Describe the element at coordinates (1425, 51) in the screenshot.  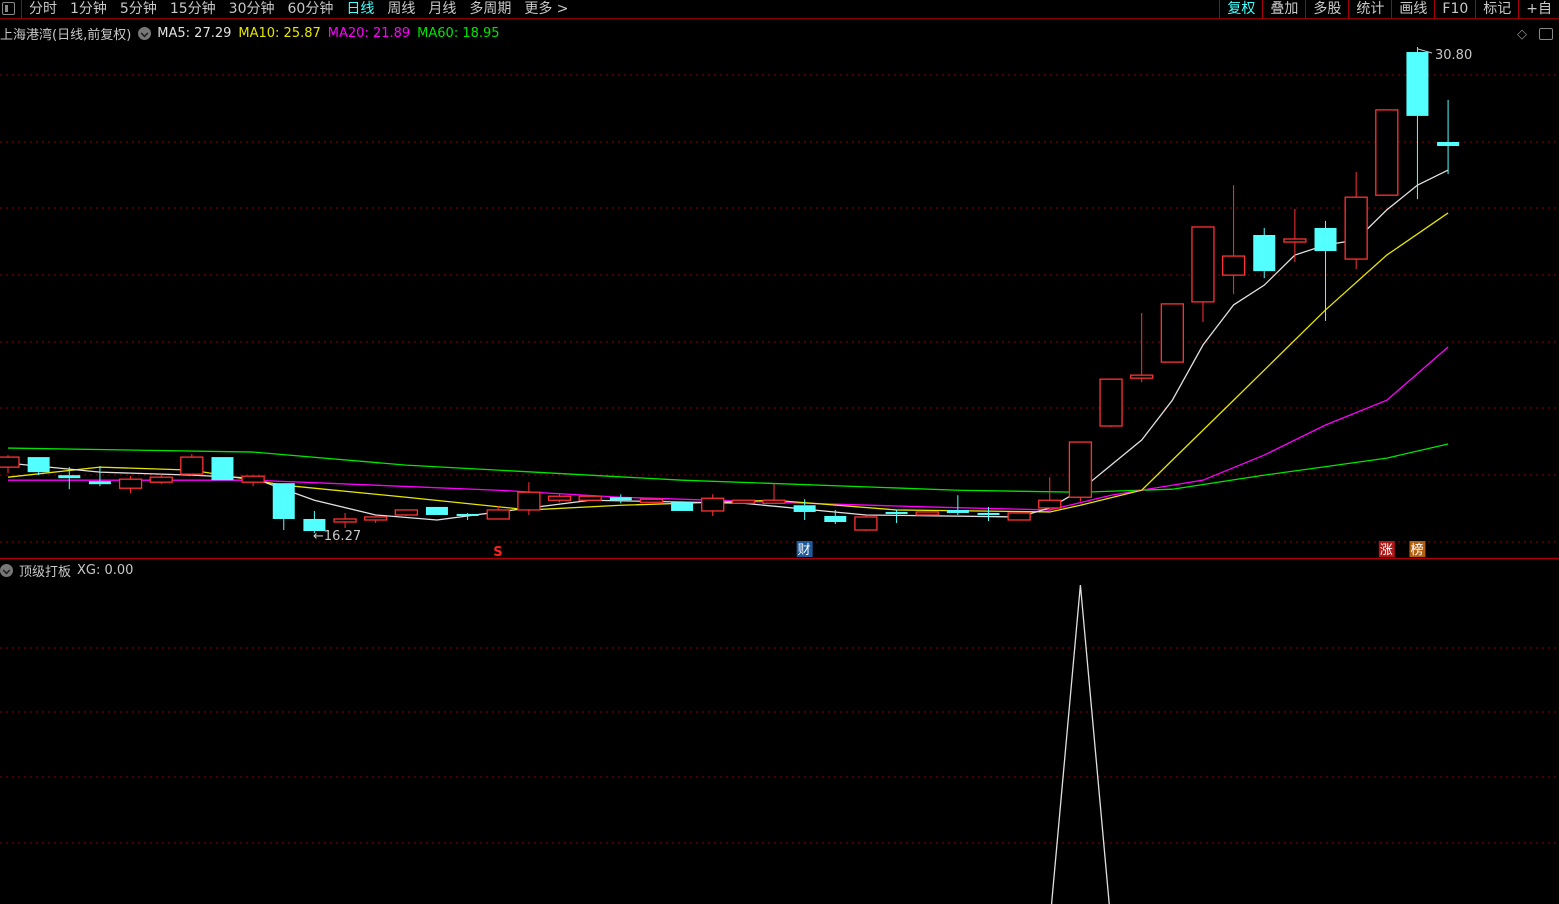
I see `high-arrow` at that location.